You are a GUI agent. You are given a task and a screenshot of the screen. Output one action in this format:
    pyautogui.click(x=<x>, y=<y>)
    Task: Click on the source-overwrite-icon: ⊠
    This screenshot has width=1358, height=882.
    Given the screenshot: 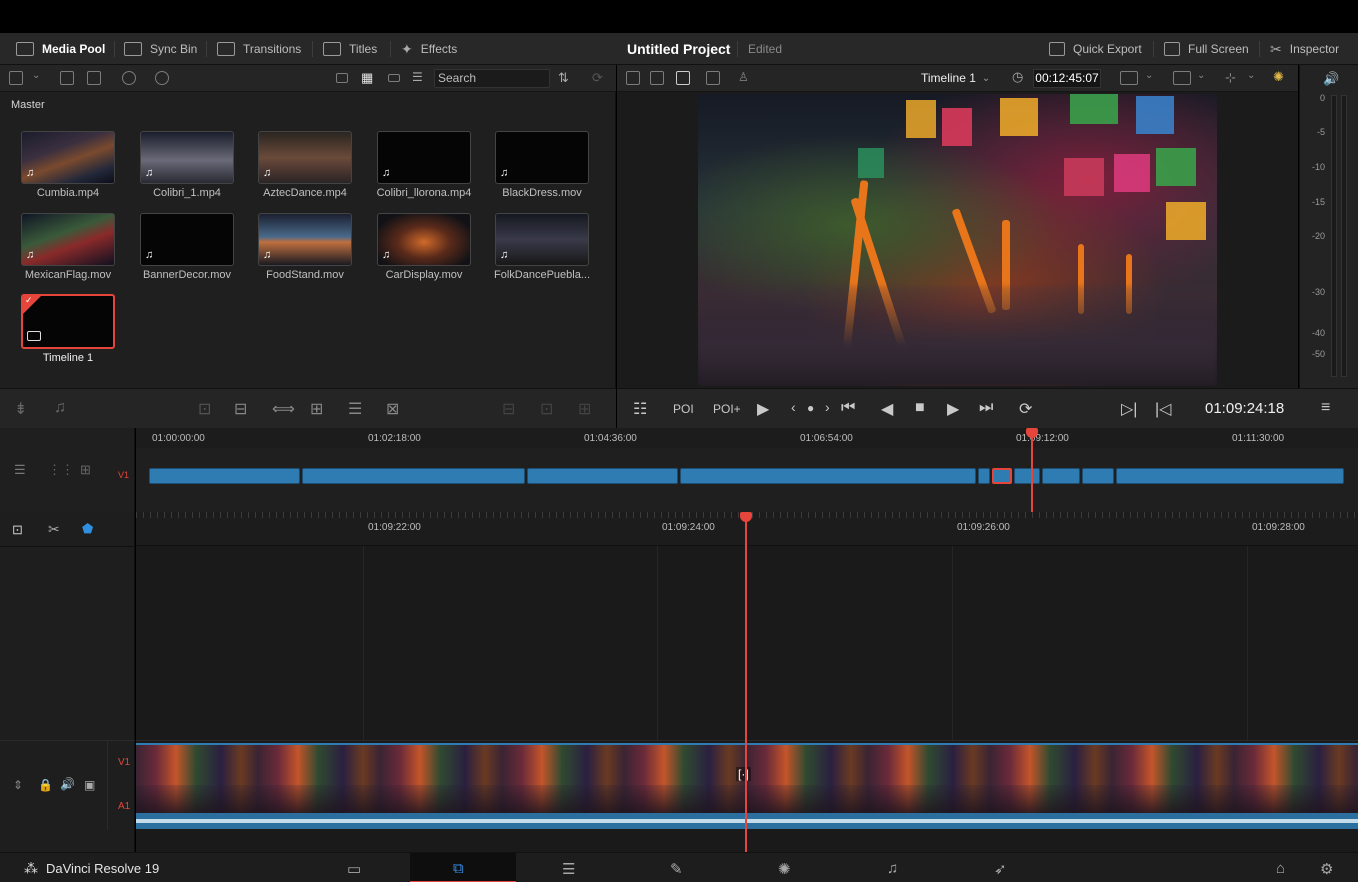 What is the action you would take?
    pyautogui.click(x=392, y=409)
    